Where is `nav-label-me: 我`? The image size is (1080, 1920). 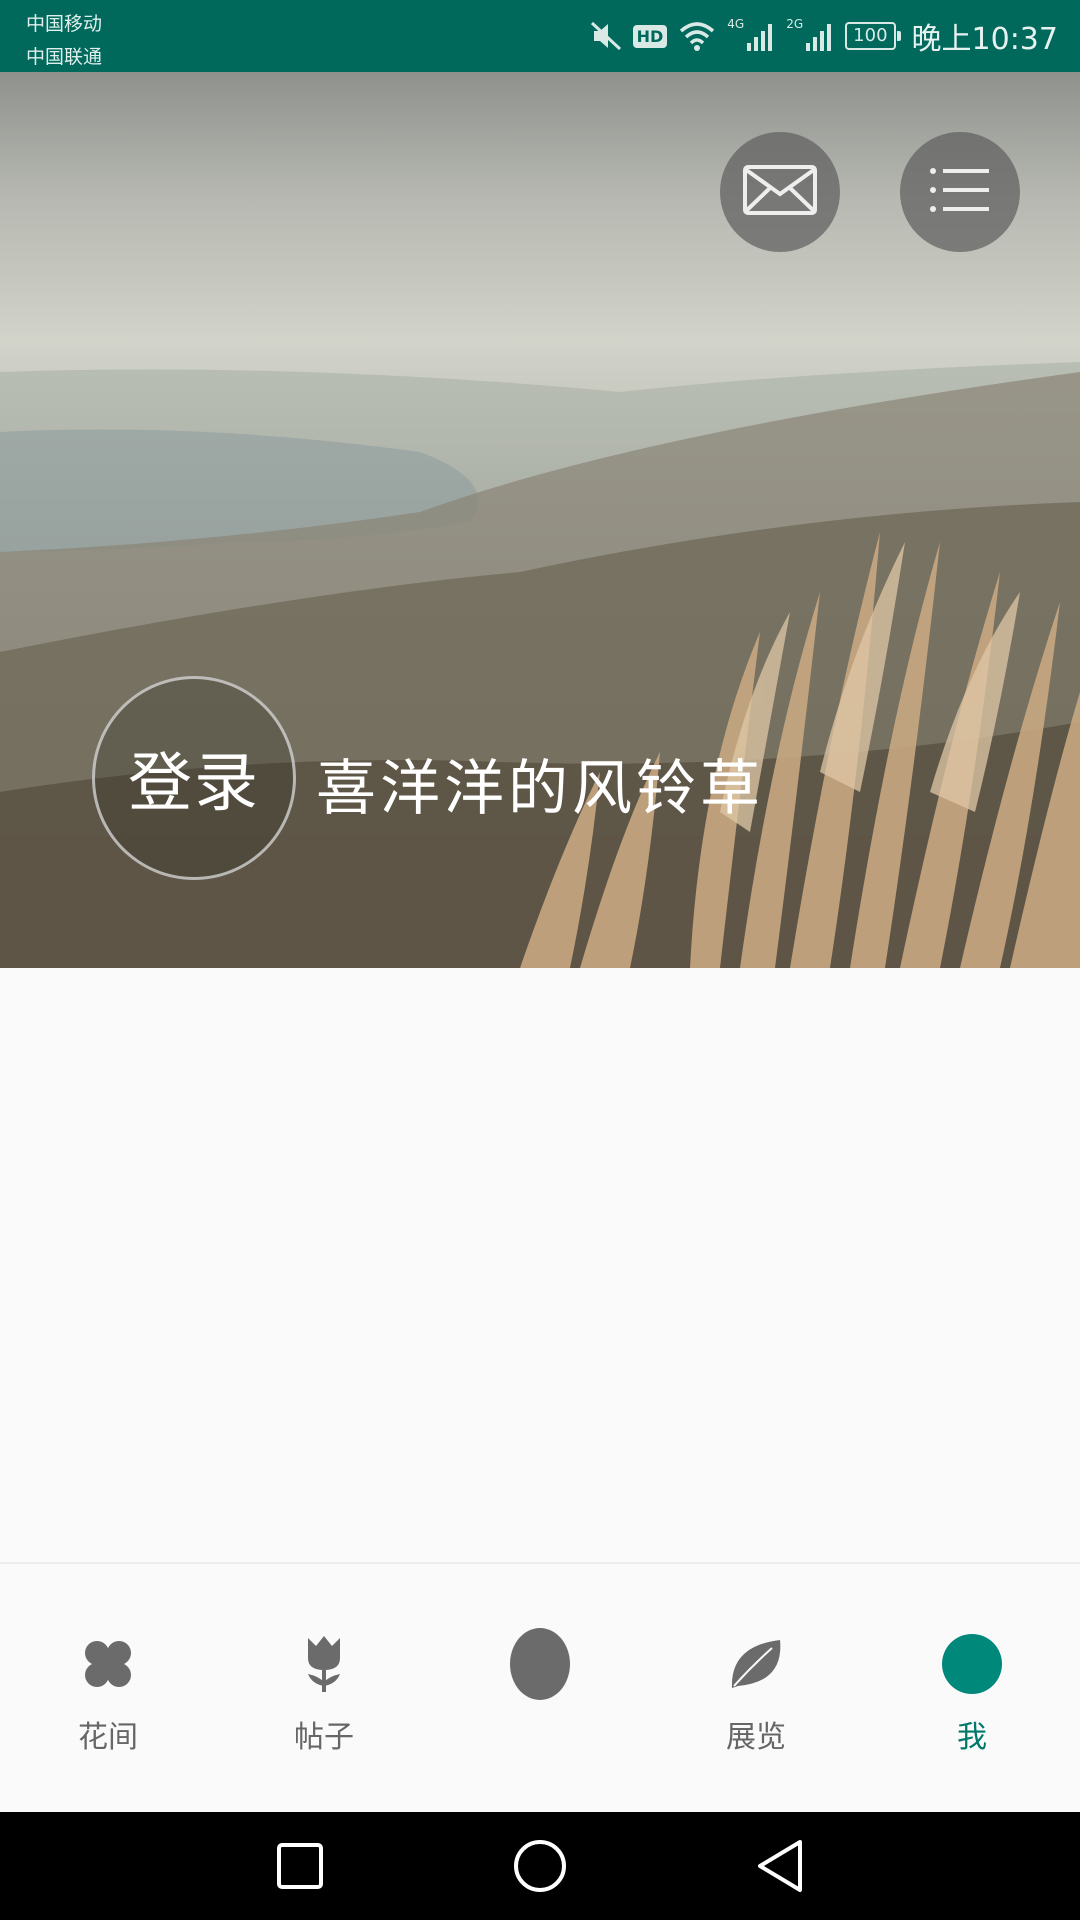 nav-label-me: 我 is located at coordinates (972, 1737).